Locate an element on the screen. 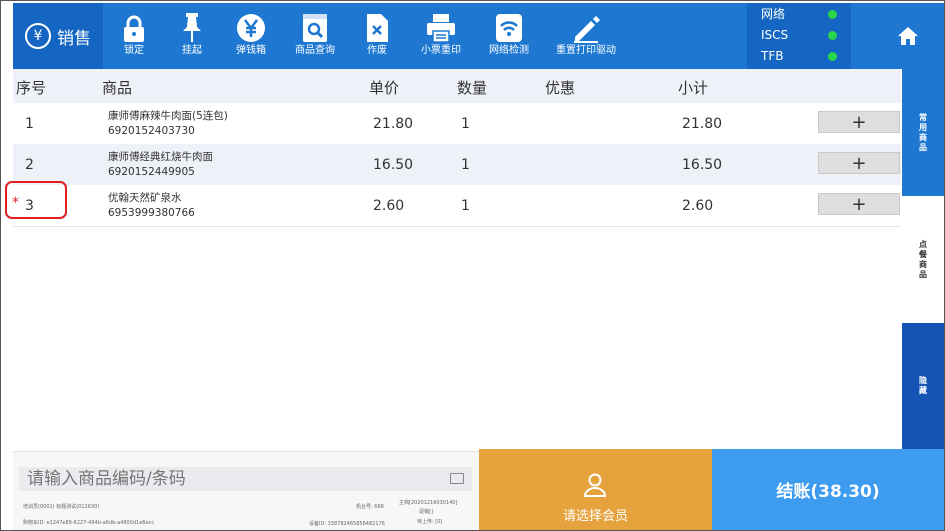 The image size is (945, 531). table-divider is located at coordinates (457, 226).